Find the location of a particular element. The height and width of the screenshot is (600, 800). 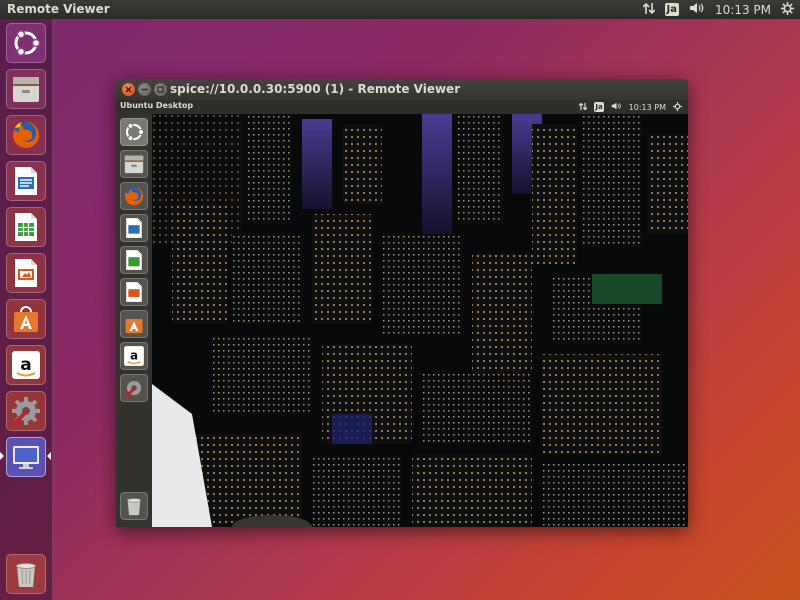

active-indicator-right is located at coordinates (49, 456).